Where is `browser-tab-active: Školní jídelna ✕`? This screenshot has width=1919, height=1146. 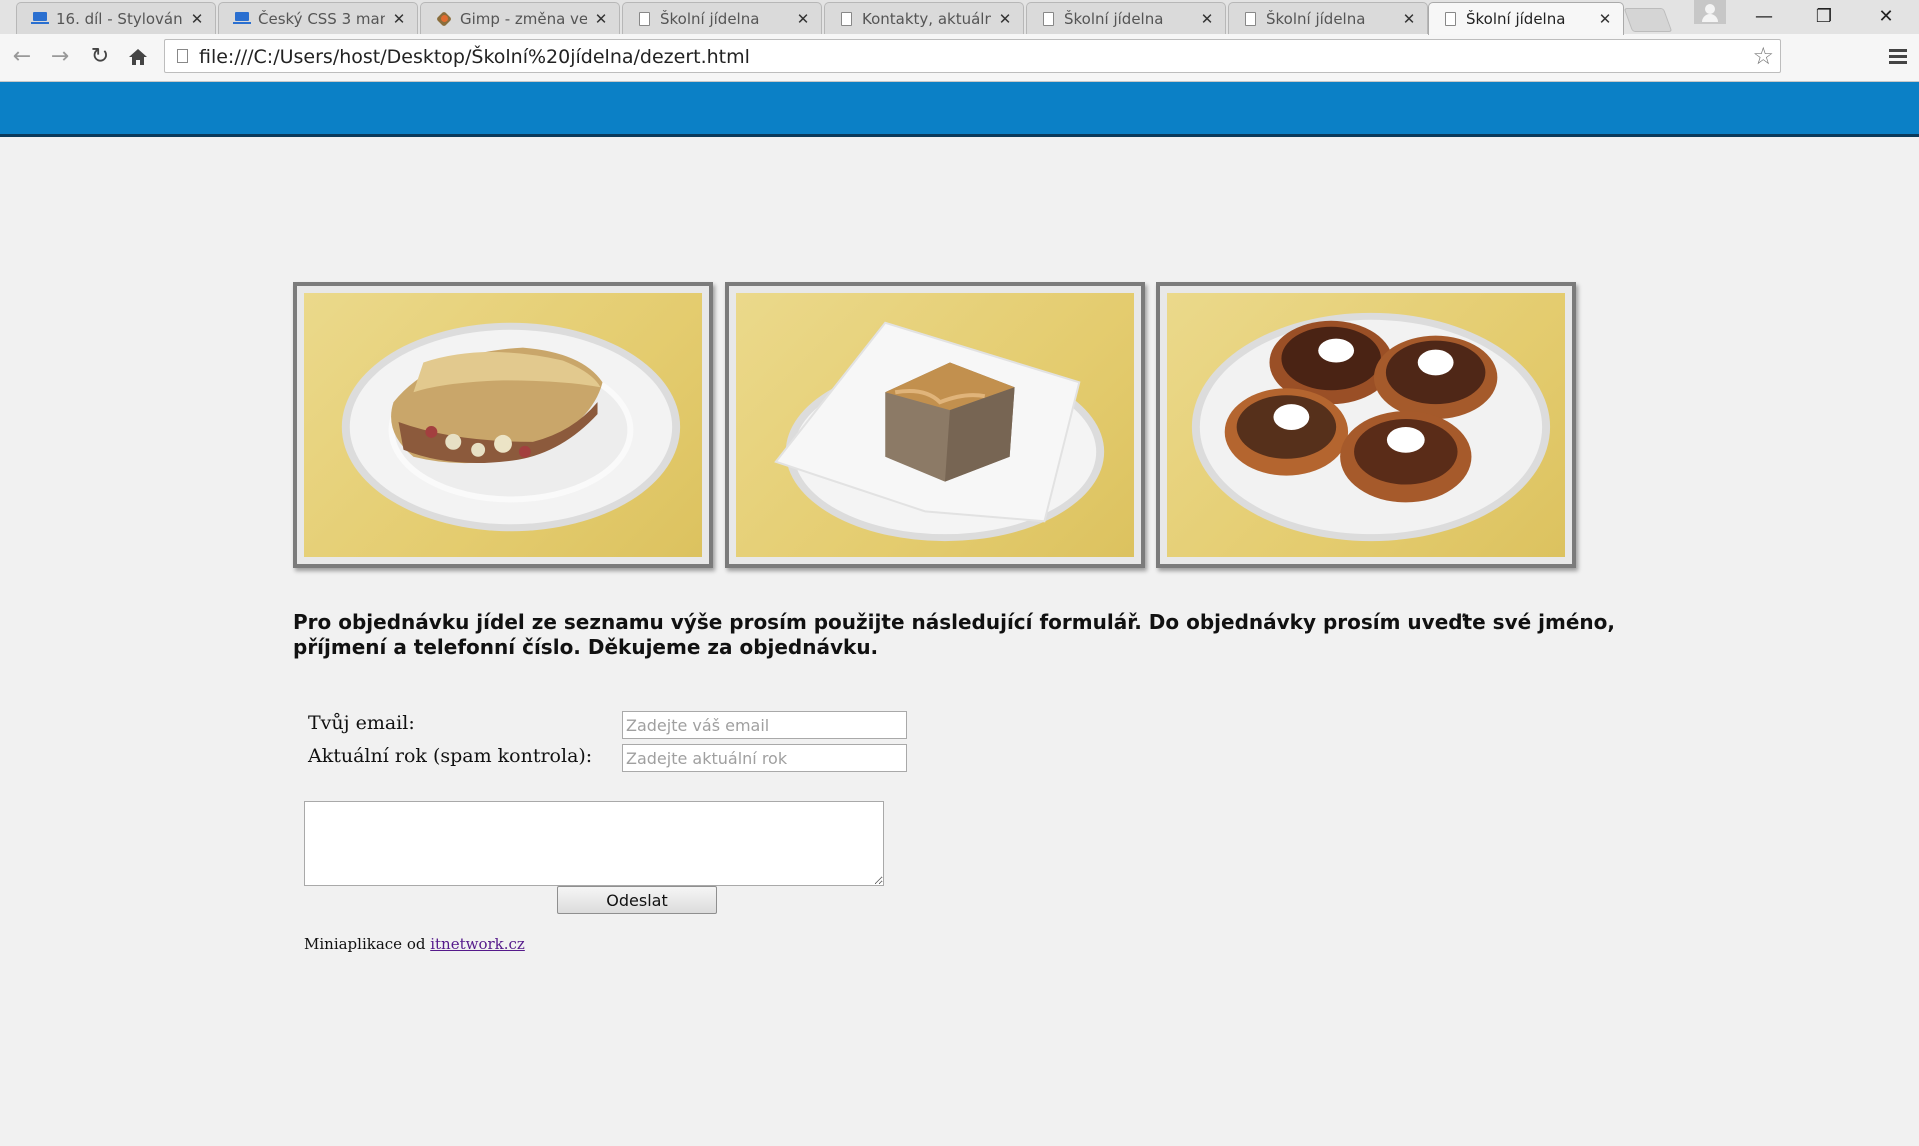 browser-tab-active: Školní jídelna ✕ is located at coordinates (1526, 18).